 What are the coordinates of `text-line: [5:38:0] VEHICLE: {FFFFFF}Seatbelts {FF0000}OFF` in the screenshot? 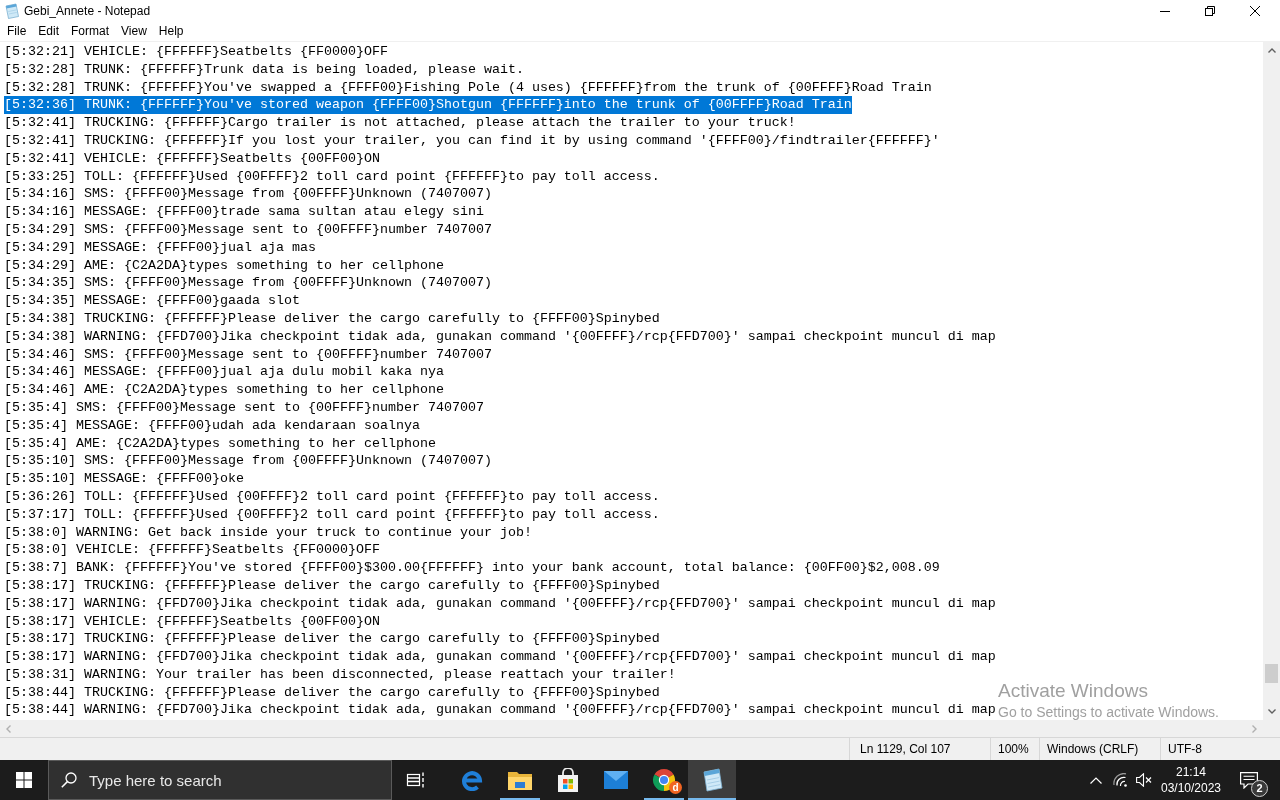 It's located at (192, 550).